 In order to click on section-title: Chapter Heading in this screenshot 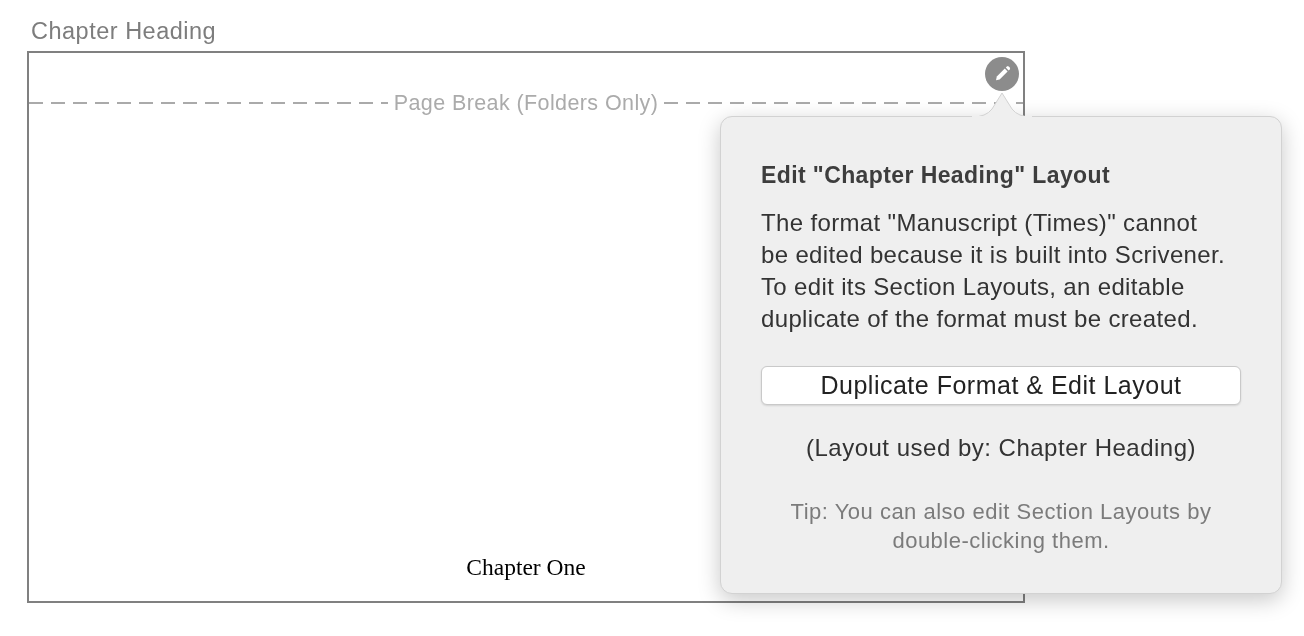, I will do `click(124, 31)`.